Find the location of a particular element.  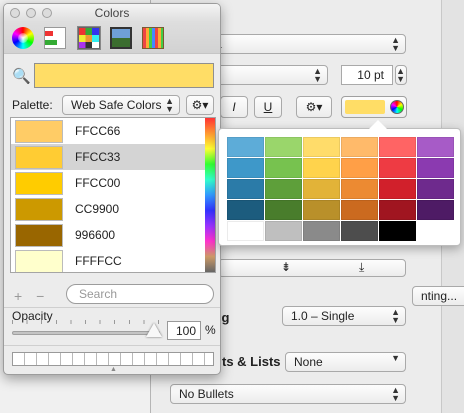

list-type-popup: None ▼ is located at coordinates (345, 362).